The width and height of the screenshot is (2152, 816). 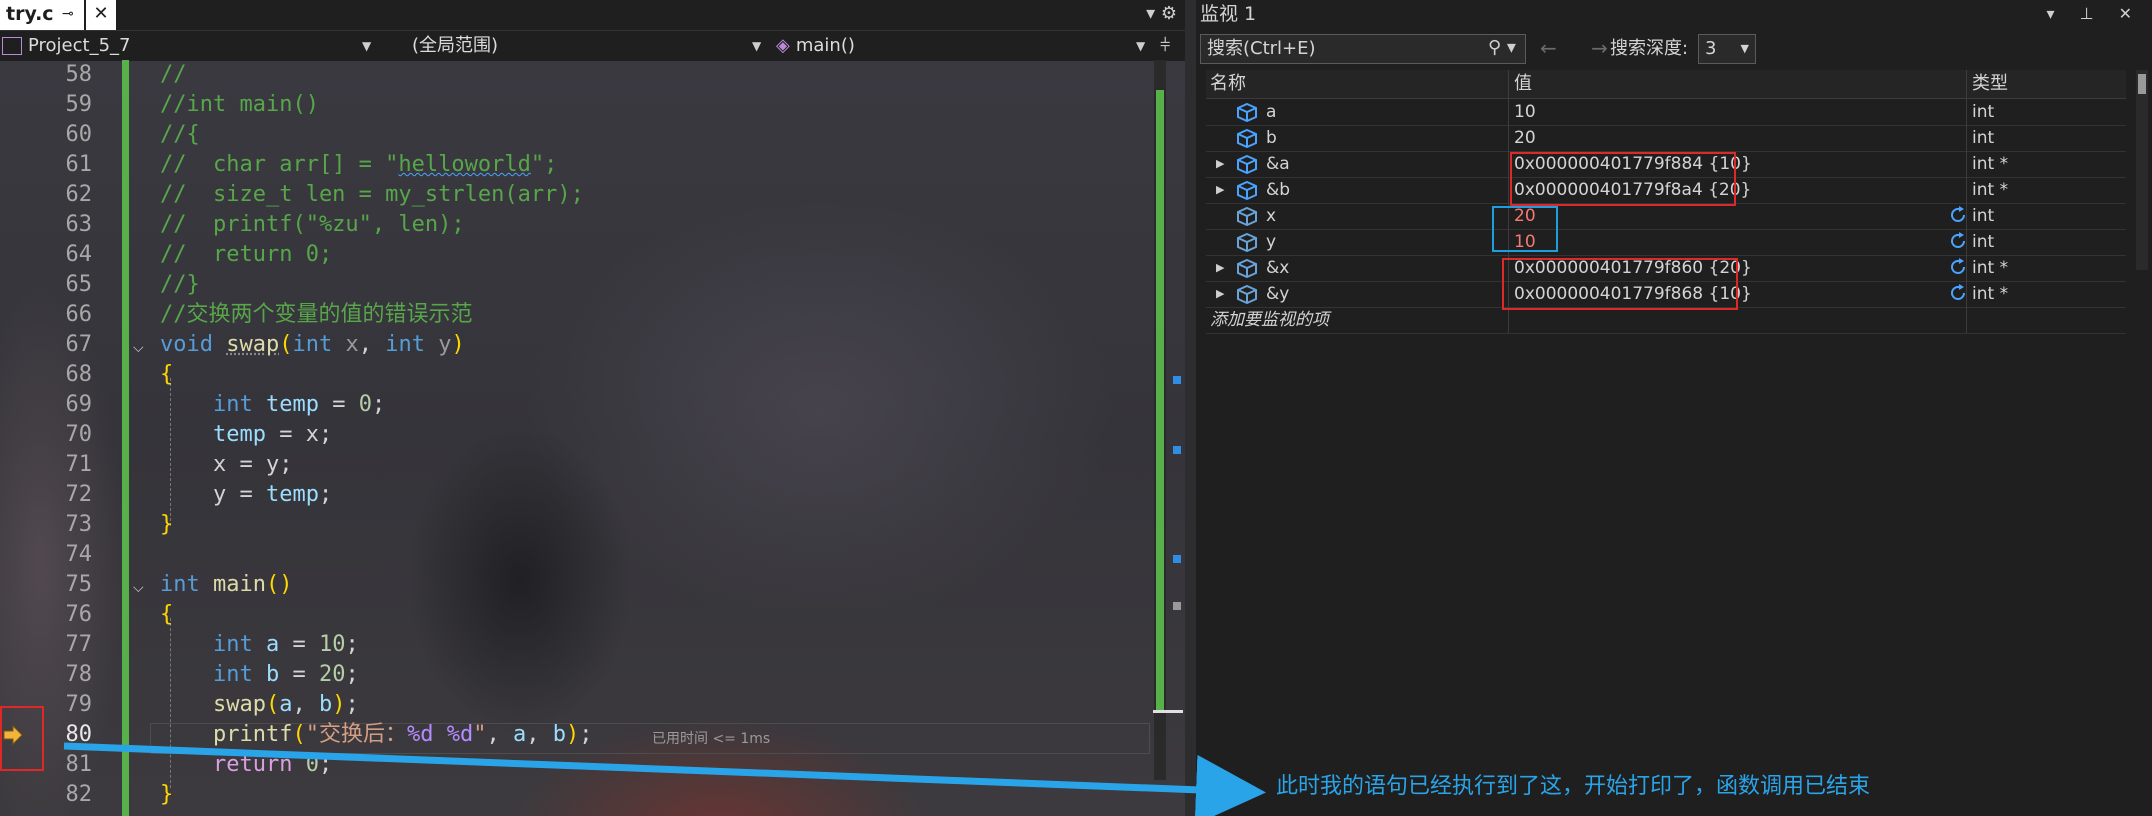 What do you see at coordinates (312, 345) in the screenshot?
I see `code-line-67: void swap(int x, int y)` at bounding box center [312, 345].